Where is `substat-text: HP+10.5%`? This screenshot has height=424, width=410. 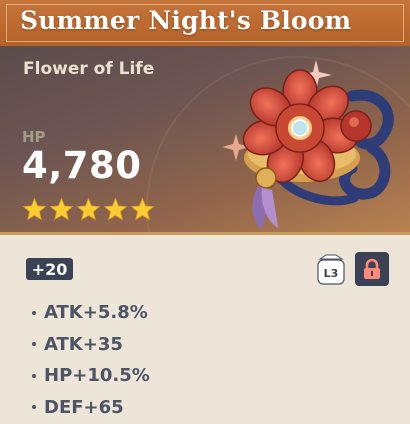
substat-text: HP+10.5% is located at coordinates (97, 376).